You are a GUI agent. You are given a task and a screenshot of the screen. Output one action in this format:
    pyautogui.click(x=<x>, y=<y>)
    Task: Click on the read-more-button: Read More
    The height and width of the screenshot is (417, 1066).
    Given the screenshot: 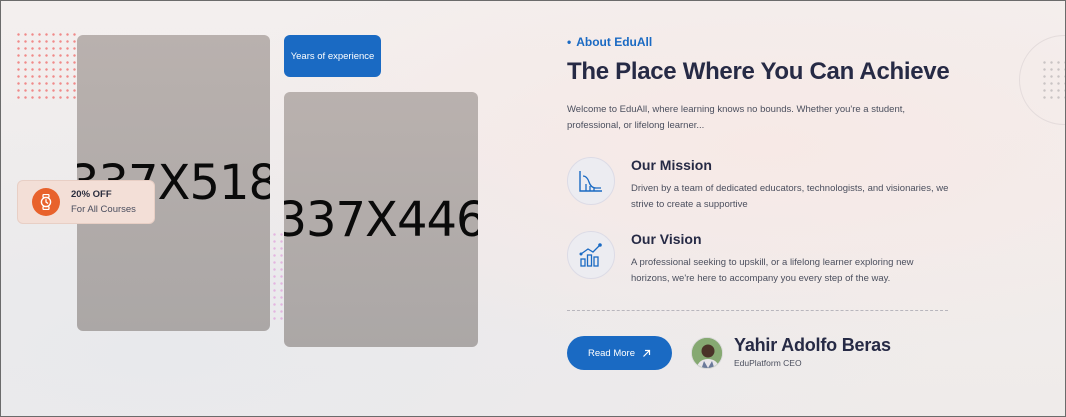 What is the action you would take?
    pyautogui.click(x=619, y=353)
    